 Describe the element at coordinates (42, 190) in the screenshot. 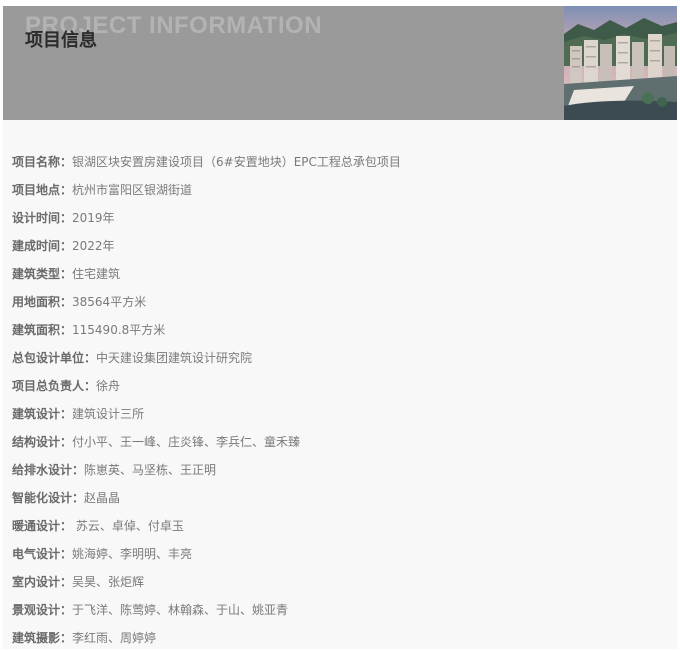

I see `detail-label: 项目地点：` at that location.